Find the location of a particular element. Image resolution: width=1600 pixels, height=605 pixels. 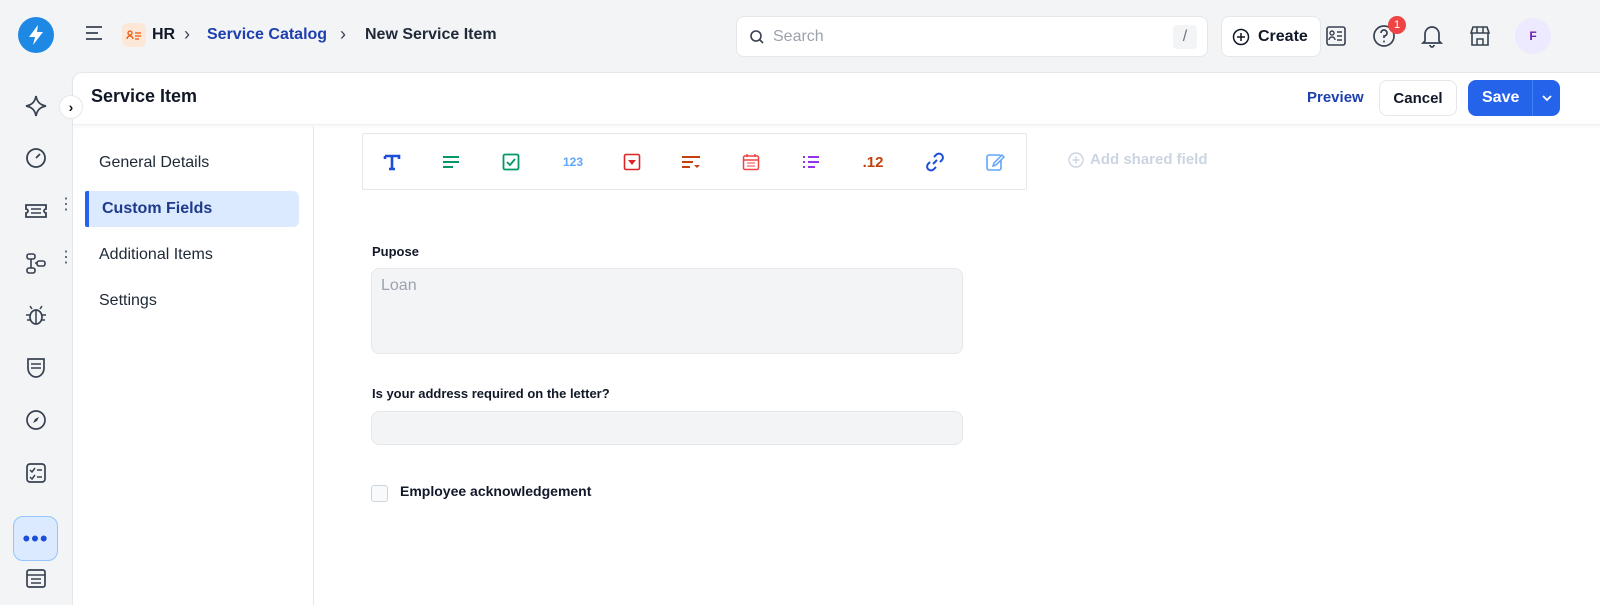

create-button: Create is located at coordinates (1271, 36).